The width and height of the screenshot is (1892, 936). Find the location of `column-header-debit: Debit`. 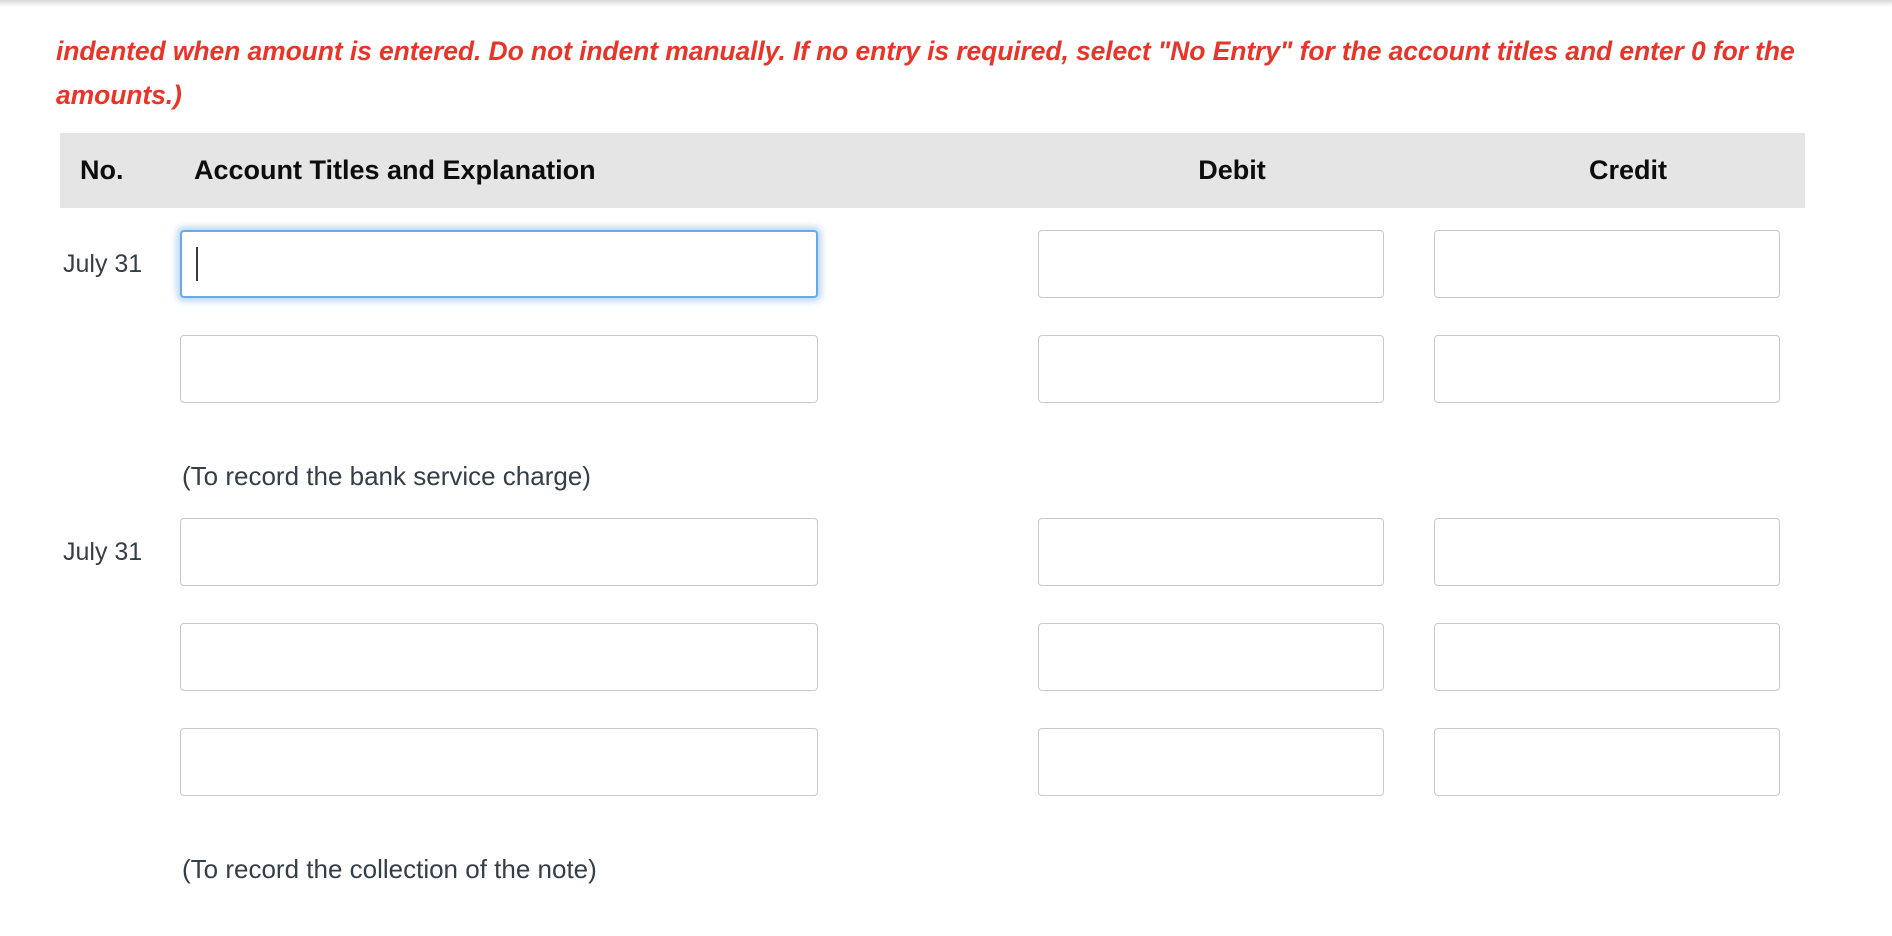

column-header-debit: Debit is located at coordinates (1232, 170).